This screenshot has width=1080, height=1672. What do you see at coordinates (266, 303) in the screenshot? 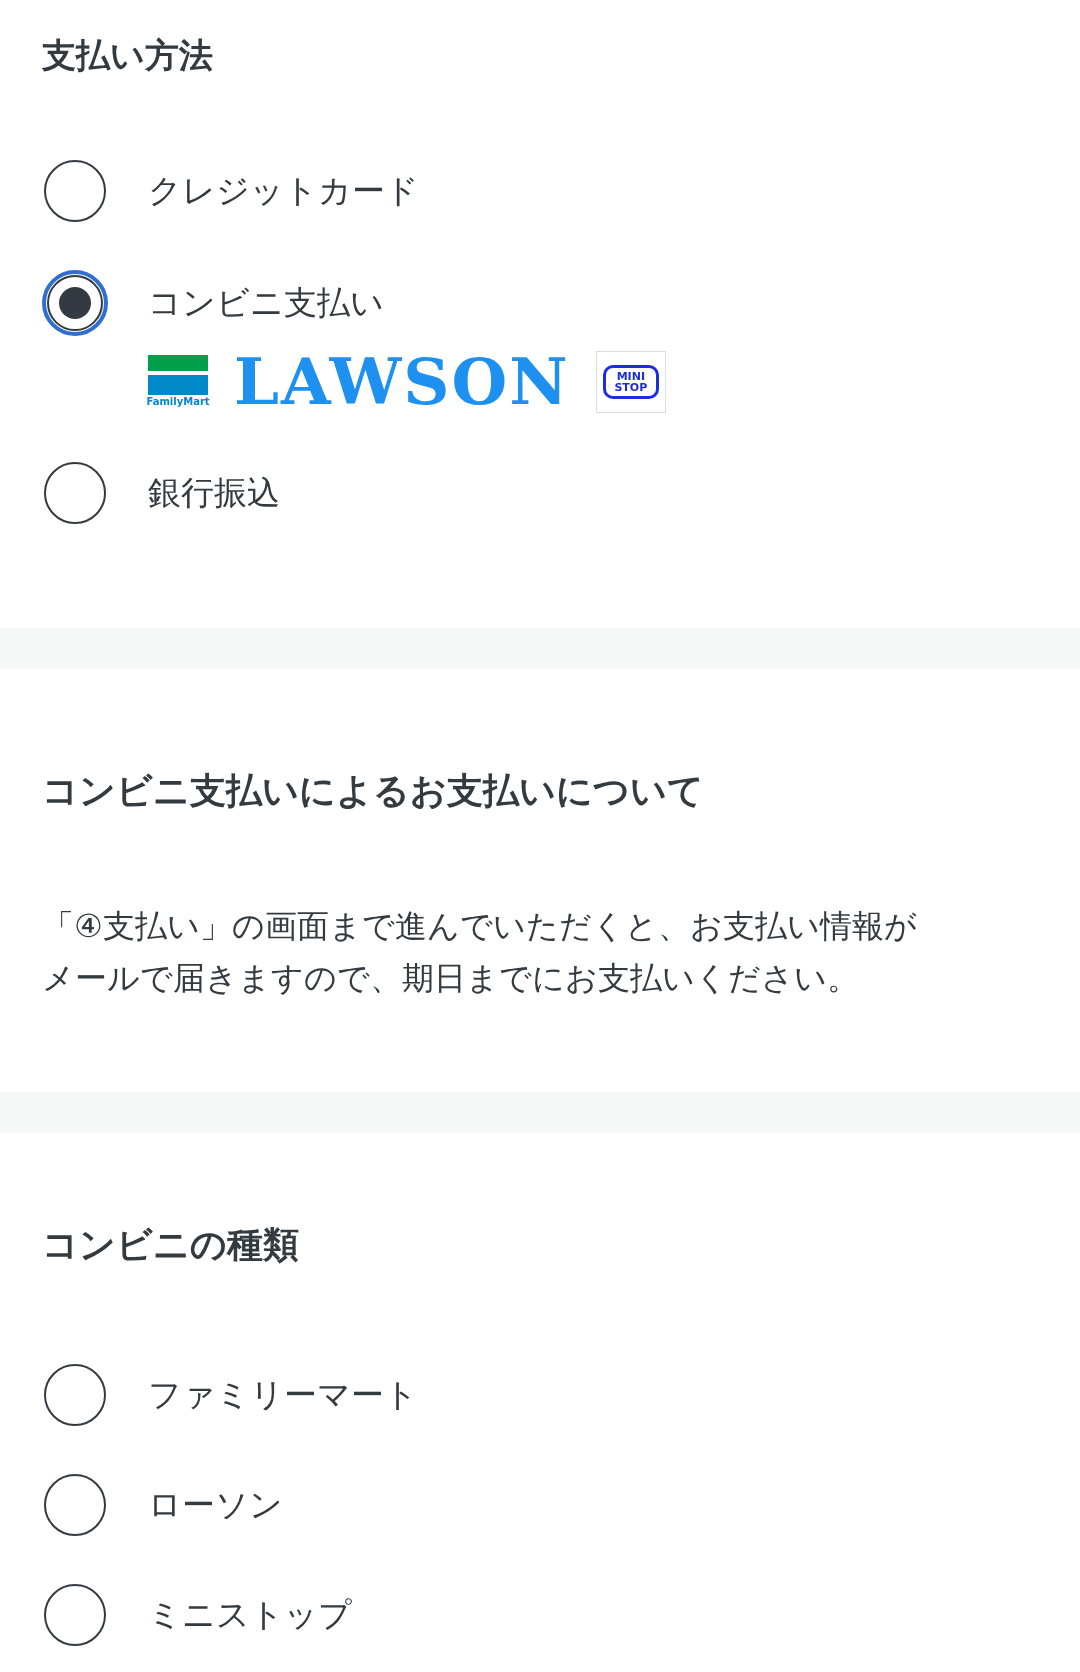
I see `option-label: コンビニ支払い` at bounding box center [266, 303].